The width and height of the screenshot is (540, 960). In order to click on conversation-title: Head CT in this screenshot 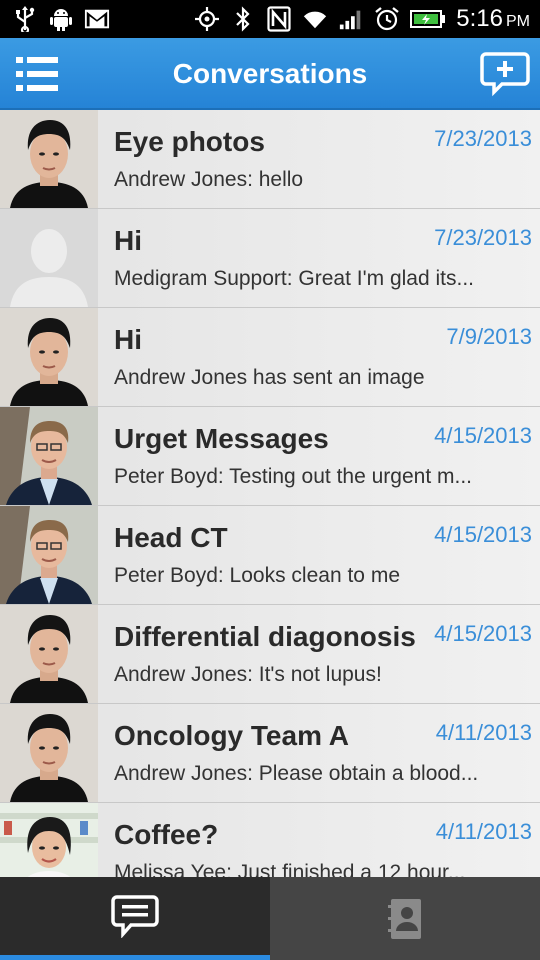, I will do `click(171, 537)`.